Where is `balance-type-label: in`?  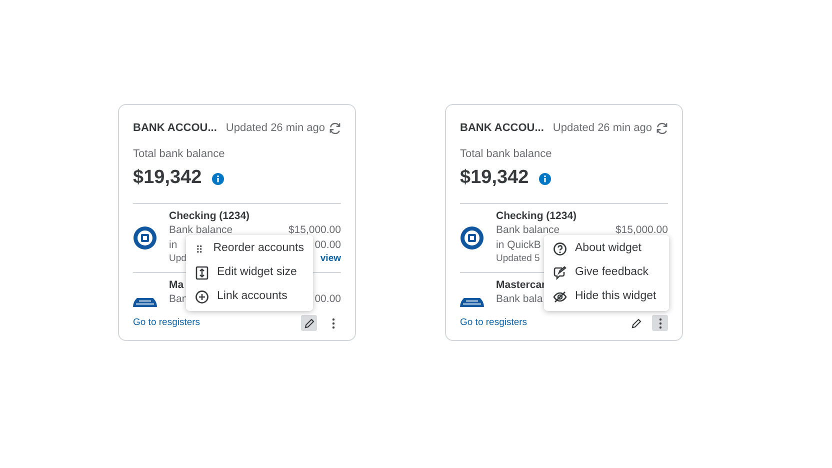 balance-type-label: in is located at coordinates (173, 245).